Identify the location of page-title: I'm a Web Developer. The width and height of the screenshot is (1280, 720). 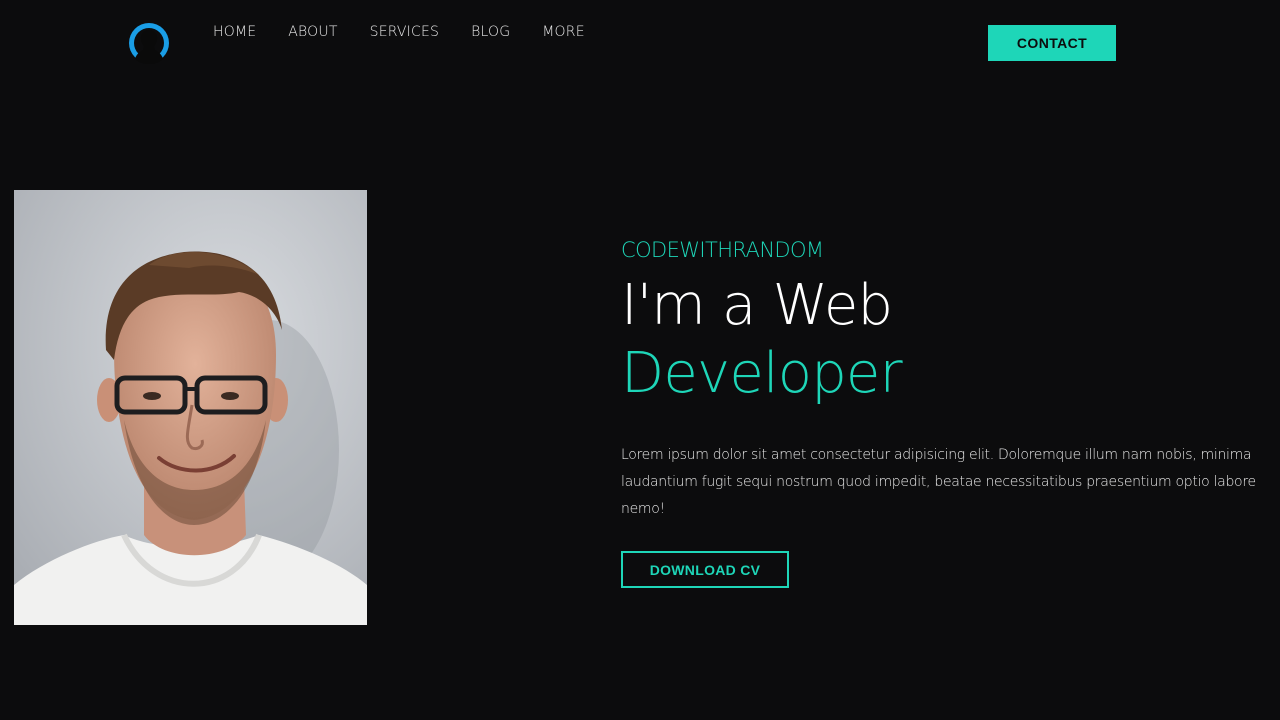
(950, 340).